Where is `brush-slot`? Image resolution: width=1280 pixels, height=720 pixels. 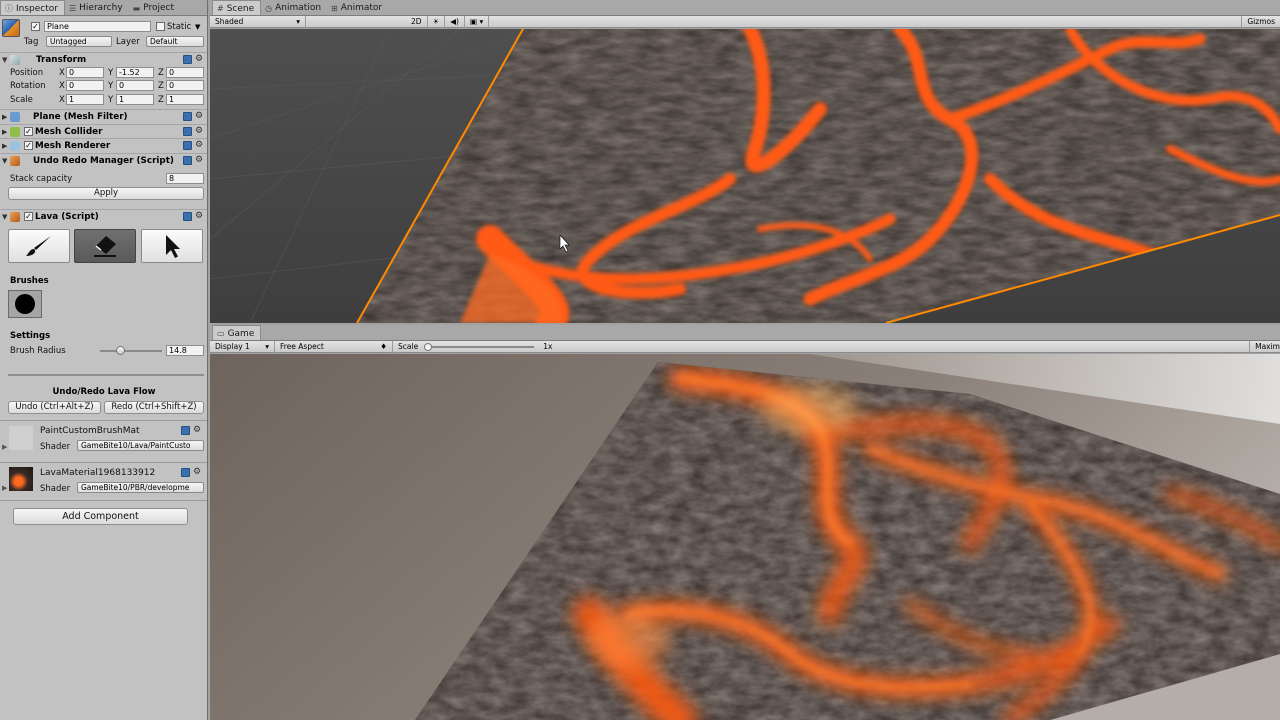
brush-slot is located at coordinates (25, 304).